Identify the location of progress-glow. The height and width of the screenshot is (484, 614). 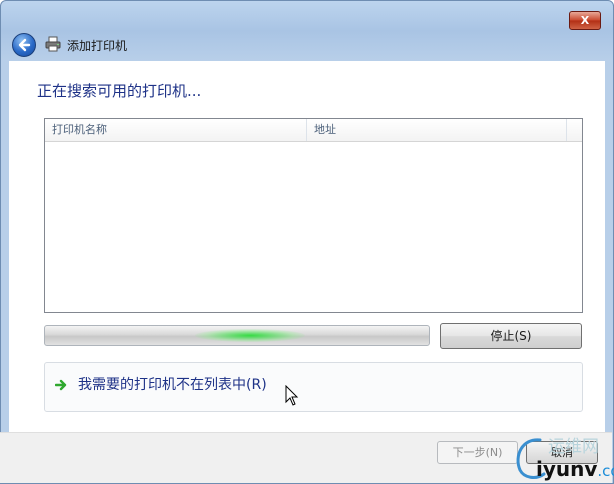
(250, 335).